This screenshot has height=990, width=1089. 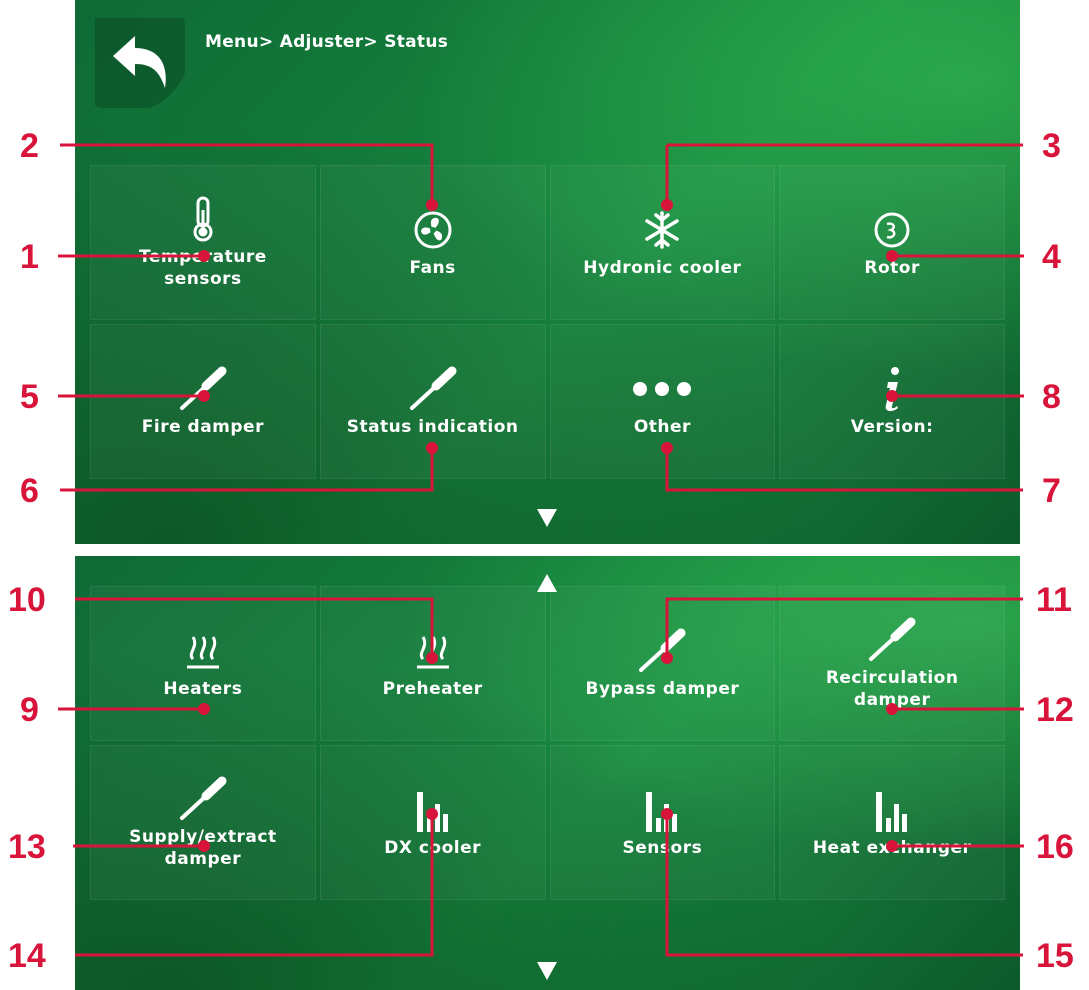 I want to click on tile-fire-damper: Fire damper, so click(x=203, y=401).